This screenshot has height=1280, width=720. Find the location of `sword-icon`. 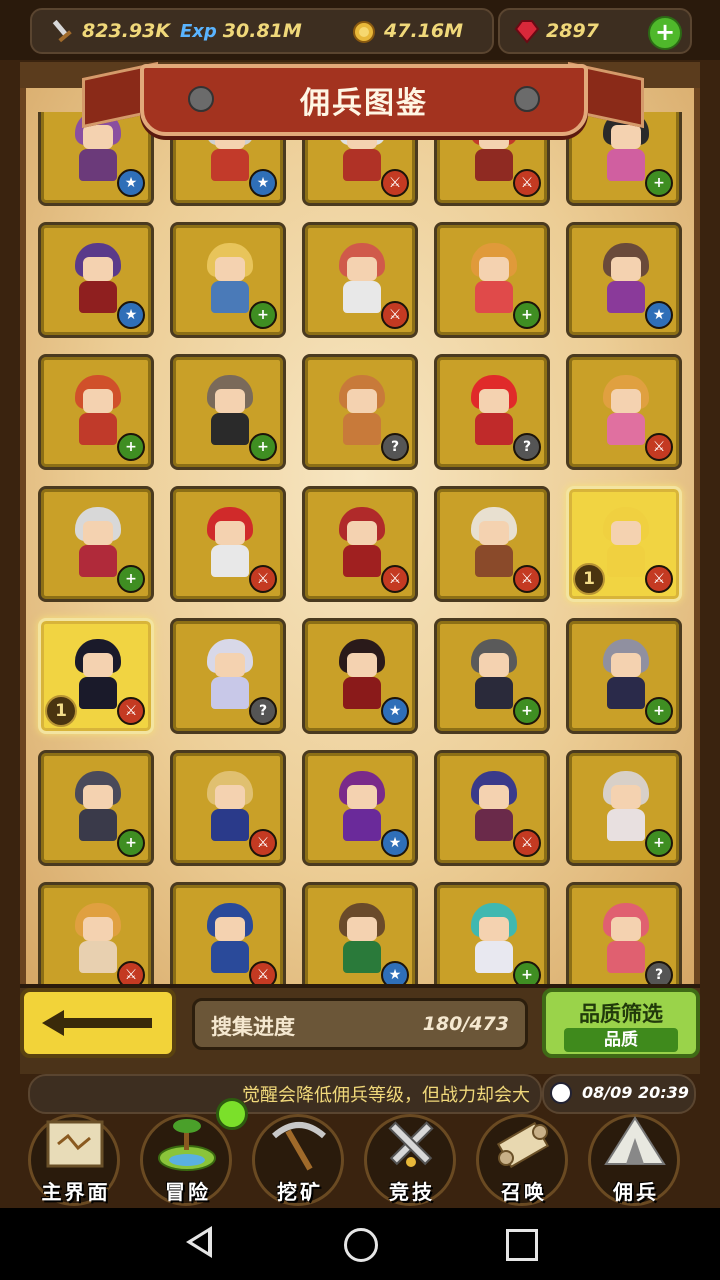

sword-icon is located at coordinates (62, 31).